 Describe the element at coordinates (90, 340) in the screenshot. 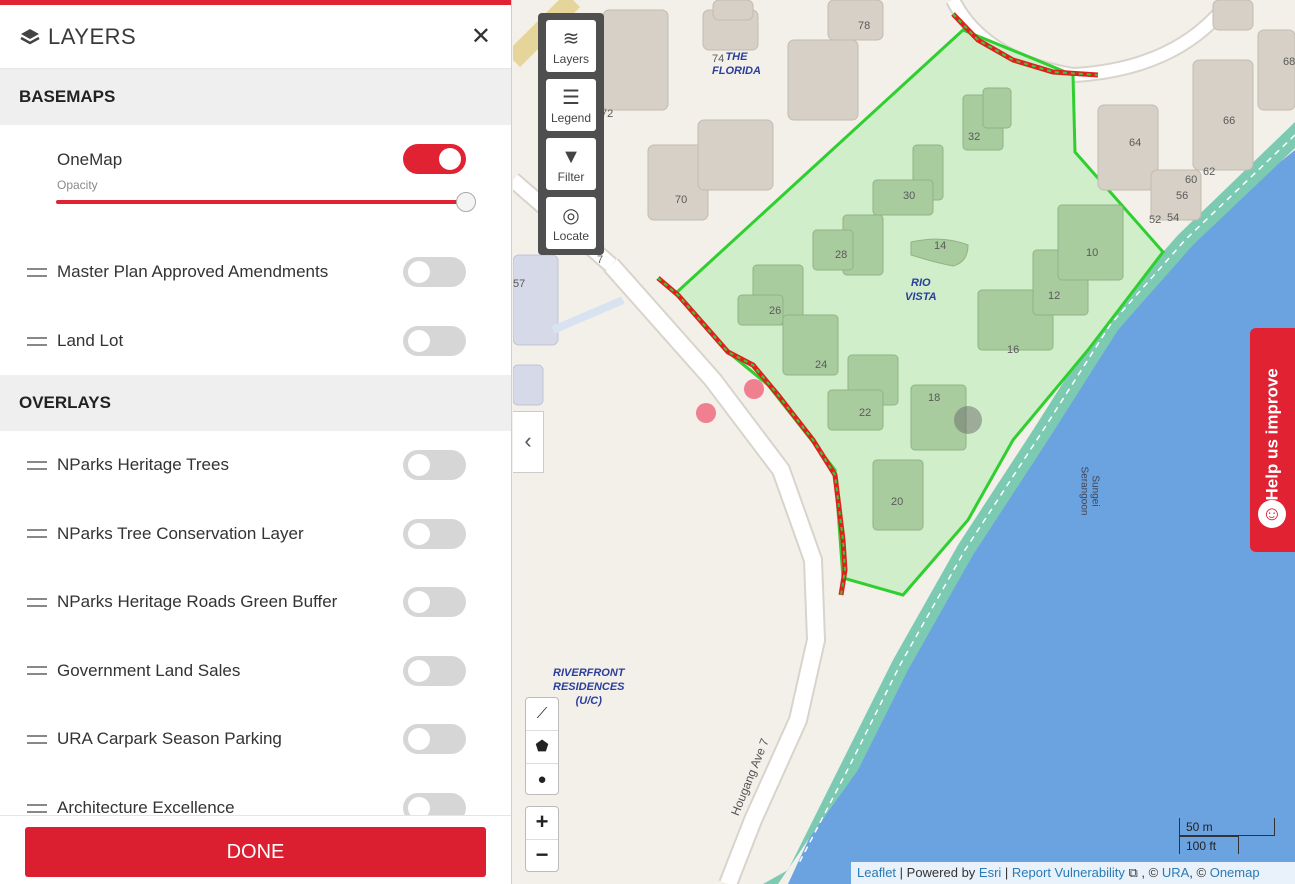

I see `layer-label: Land Lot` at that location.